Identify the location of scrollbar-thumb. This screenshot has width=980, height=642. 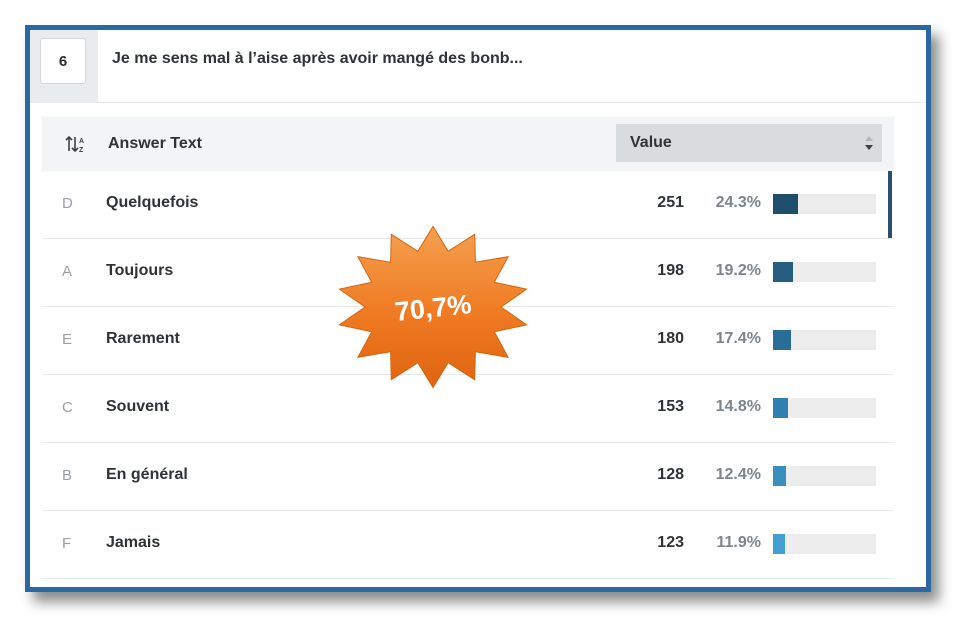
(890, 204).